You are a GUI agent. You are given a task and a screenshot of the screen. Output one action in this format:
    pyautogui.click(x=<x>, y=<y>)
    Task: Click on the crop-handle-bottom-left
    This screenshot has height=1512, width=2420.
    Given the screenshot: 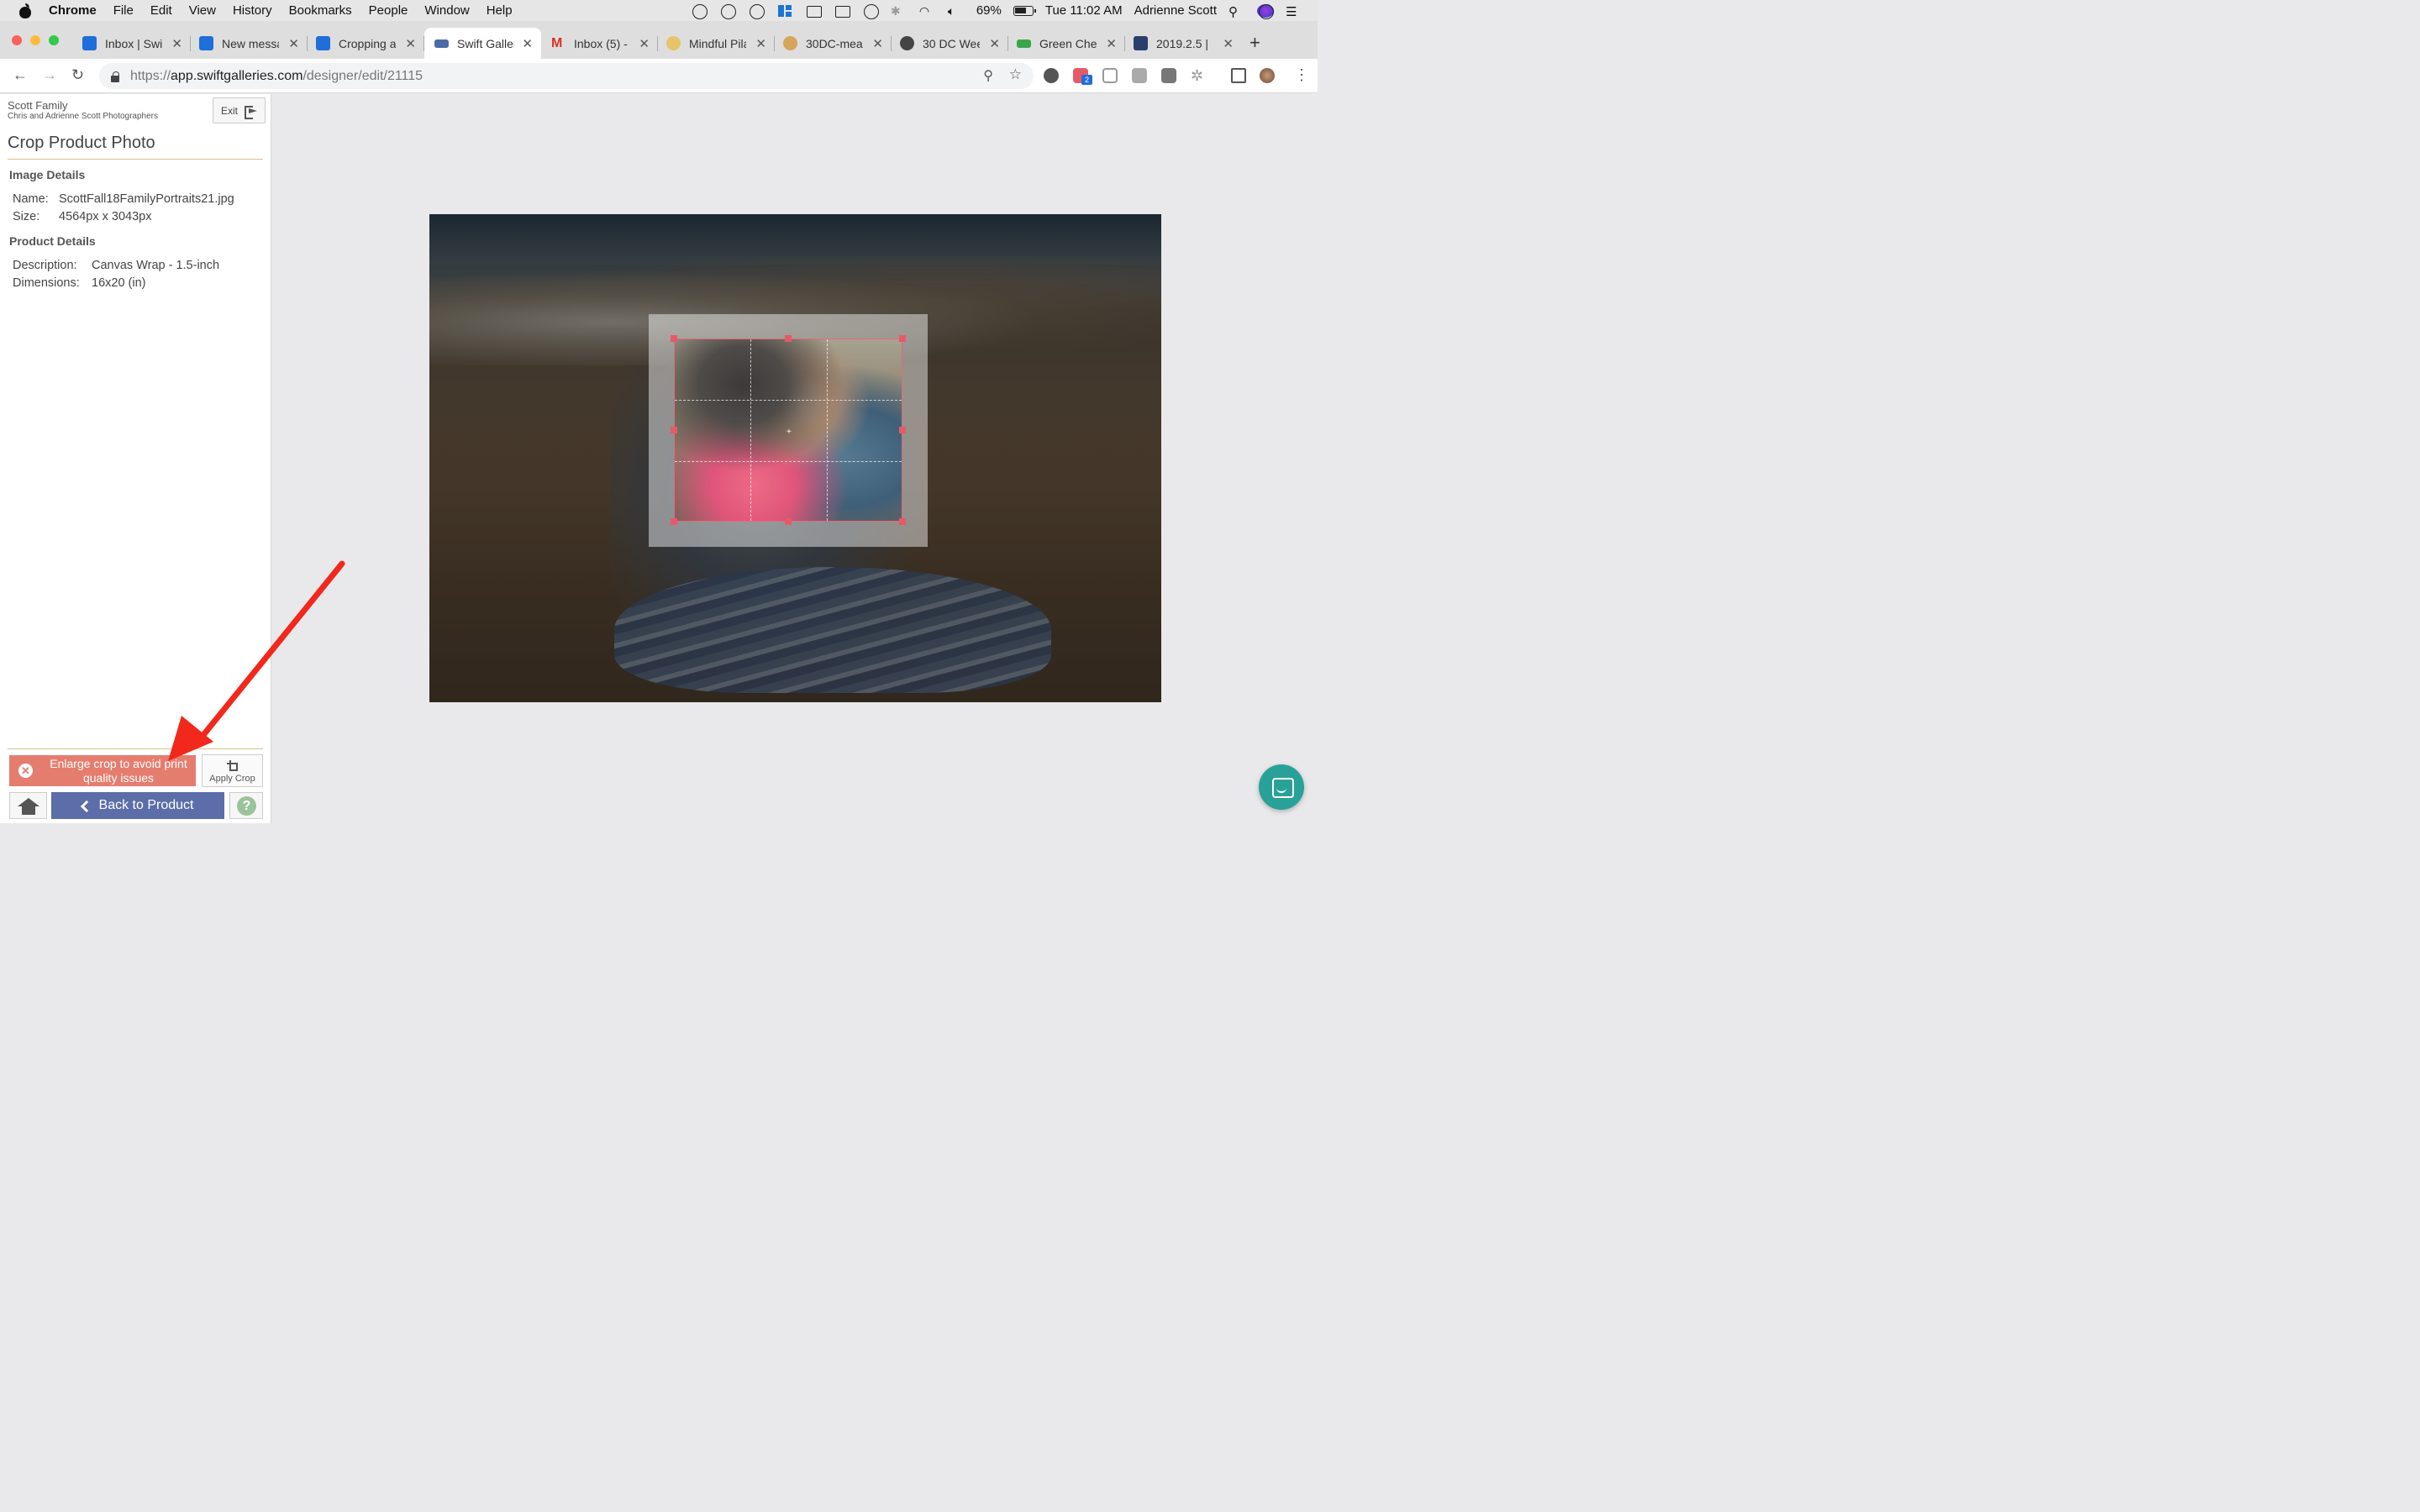 What is the action you would take?
    pyautogui.click(x=674, y=521)
    